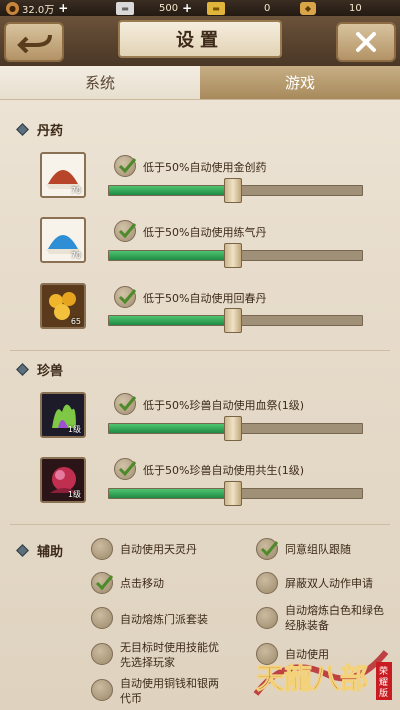 The height and width of the screenshot is (710, 400). What do you see at coordinates (216, 8) in the screenshot?
I see `gold-ingot-icon: ▬` at bounding box center [216, 8].